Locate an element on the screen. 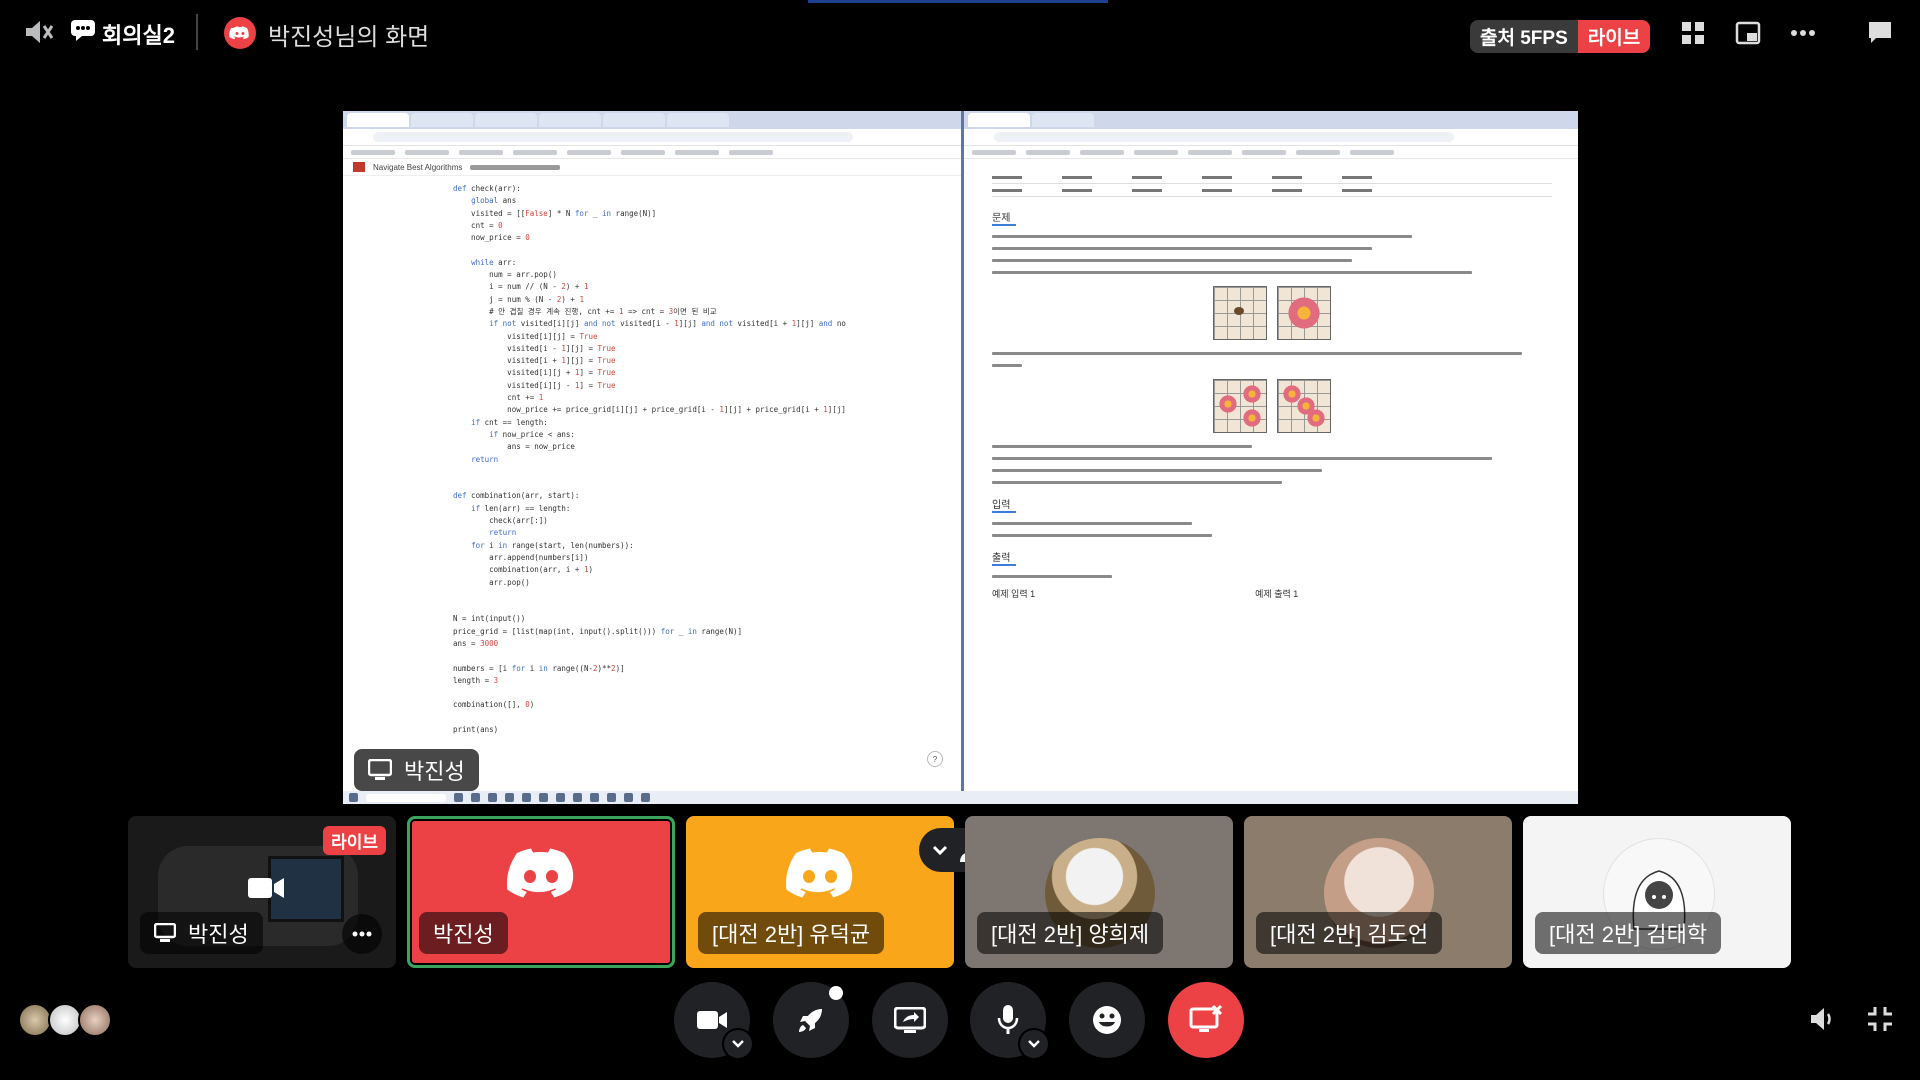 The height and width of the screenshot is (1080, 1920). code-line: def check(arr): is located at coordinates (487, 188).